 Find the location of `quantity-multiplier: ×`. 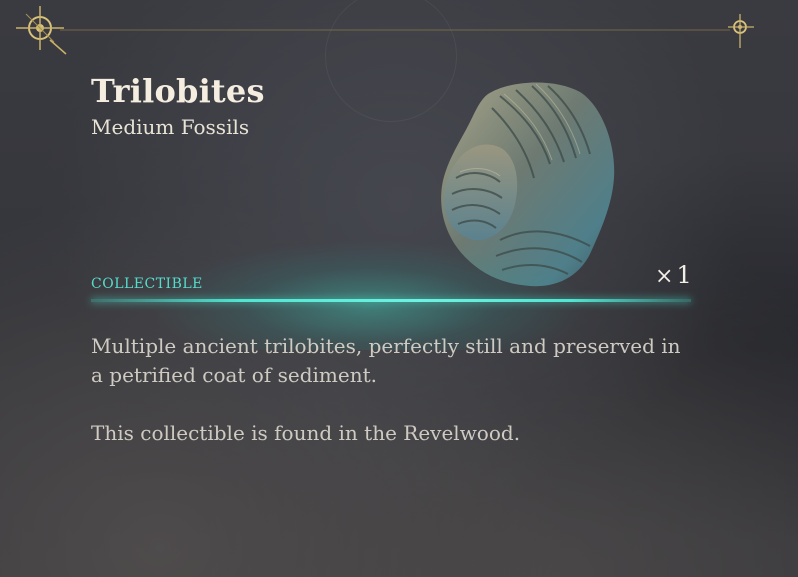

quantity-multiplier: × is located at coordinates (664, 276).